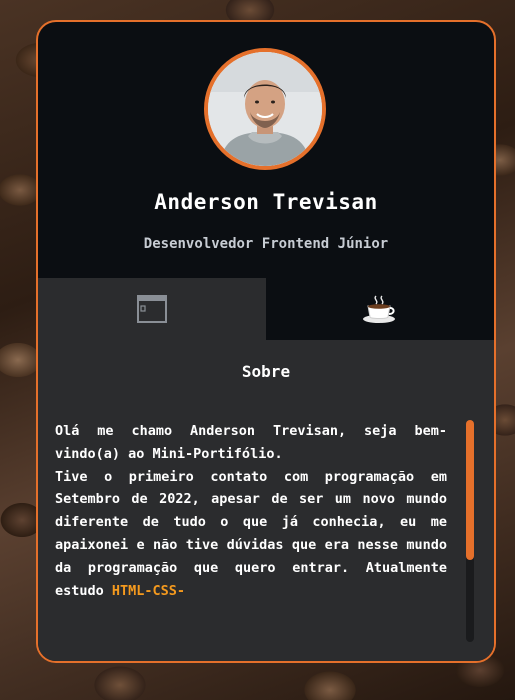 Image resolution: width=515 pixels, height=700 pixels. I want to click on avatar-photo, so click(265, 109).